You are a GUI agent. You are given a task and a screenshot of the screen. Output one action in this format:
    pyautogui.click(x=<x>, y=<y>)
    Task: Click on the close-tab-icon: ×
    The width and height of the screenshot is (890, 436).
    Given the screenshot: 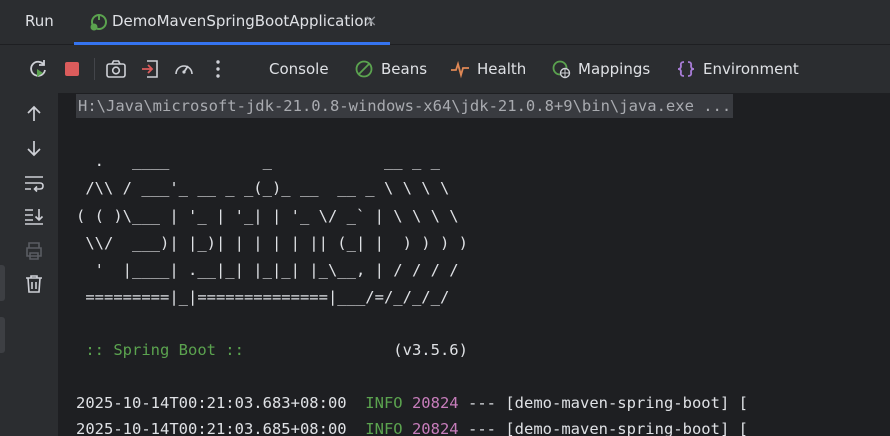 What is the action you would take?
    pyautogui.click(x=370, y=20)
    